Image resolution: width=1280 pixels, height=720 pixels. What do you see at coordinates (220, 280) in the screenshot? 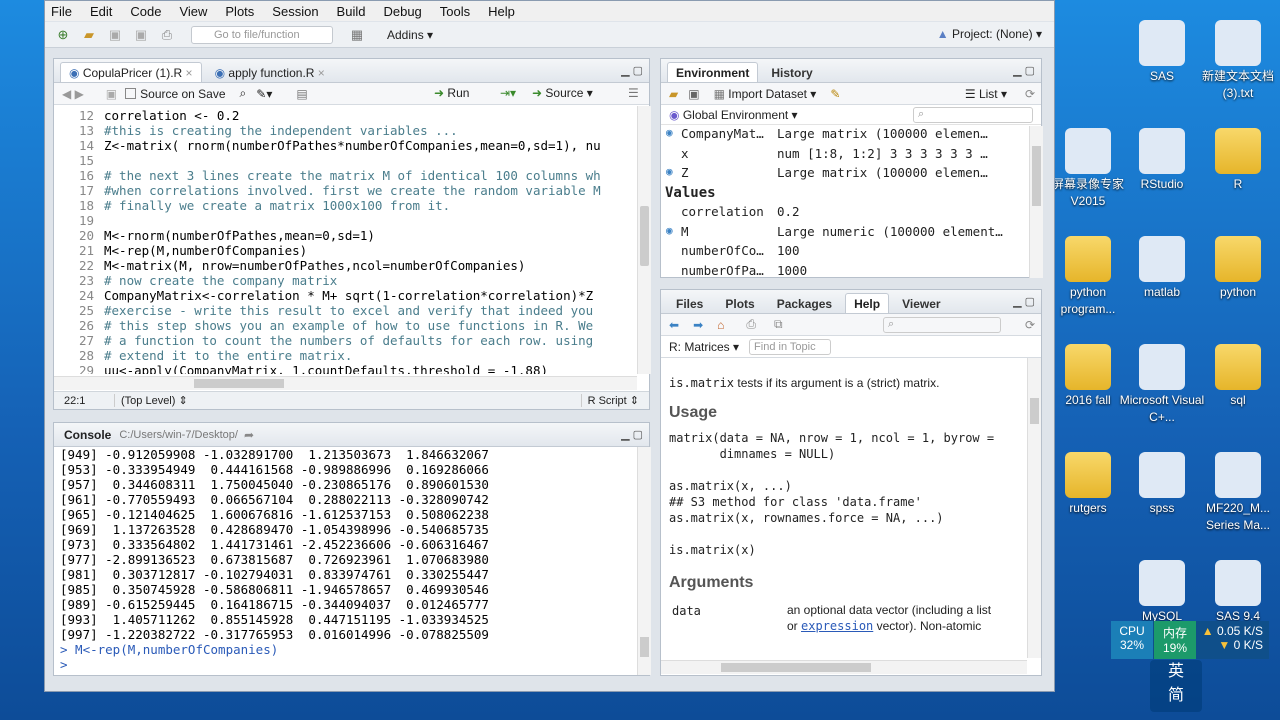
I see `code-line: # now create the company matrix` at bounding box center [220, 280].